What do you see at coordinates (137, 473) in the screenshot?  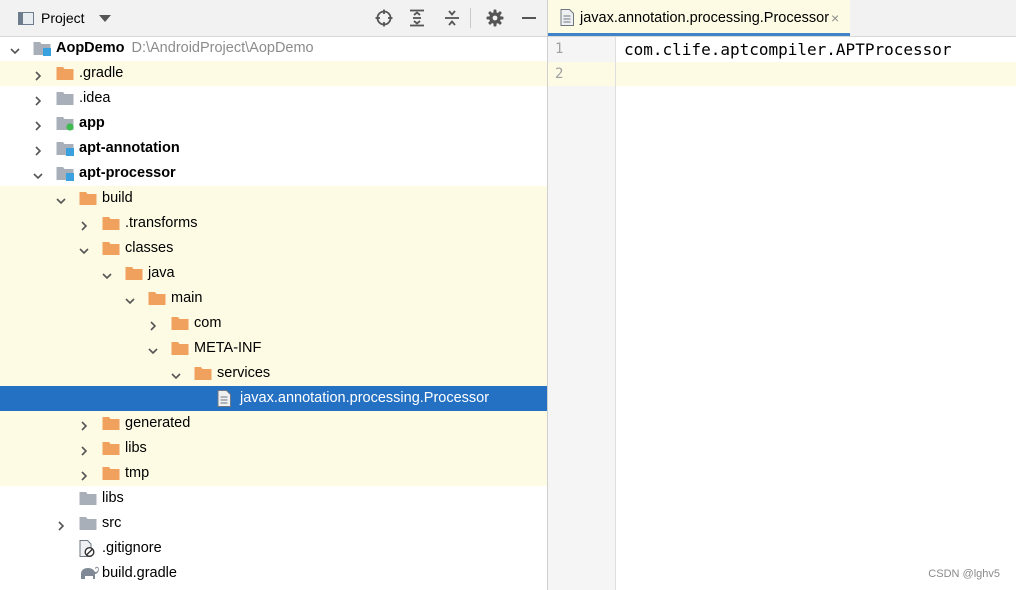 I see `tree-item-text: tmp` at bounding box center [137, 473].